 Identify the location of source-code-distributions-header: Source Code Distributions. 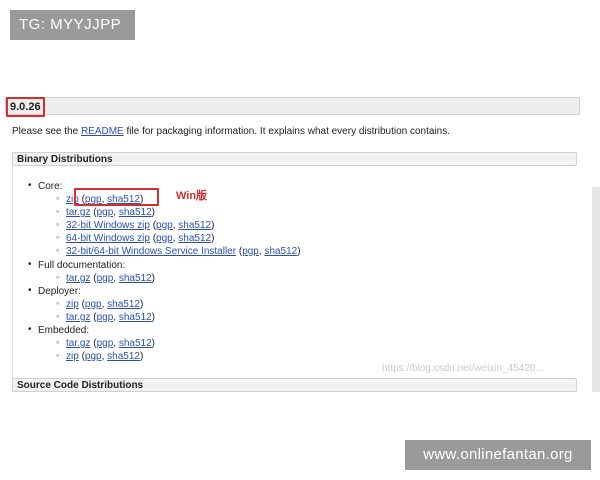
(294, 385).